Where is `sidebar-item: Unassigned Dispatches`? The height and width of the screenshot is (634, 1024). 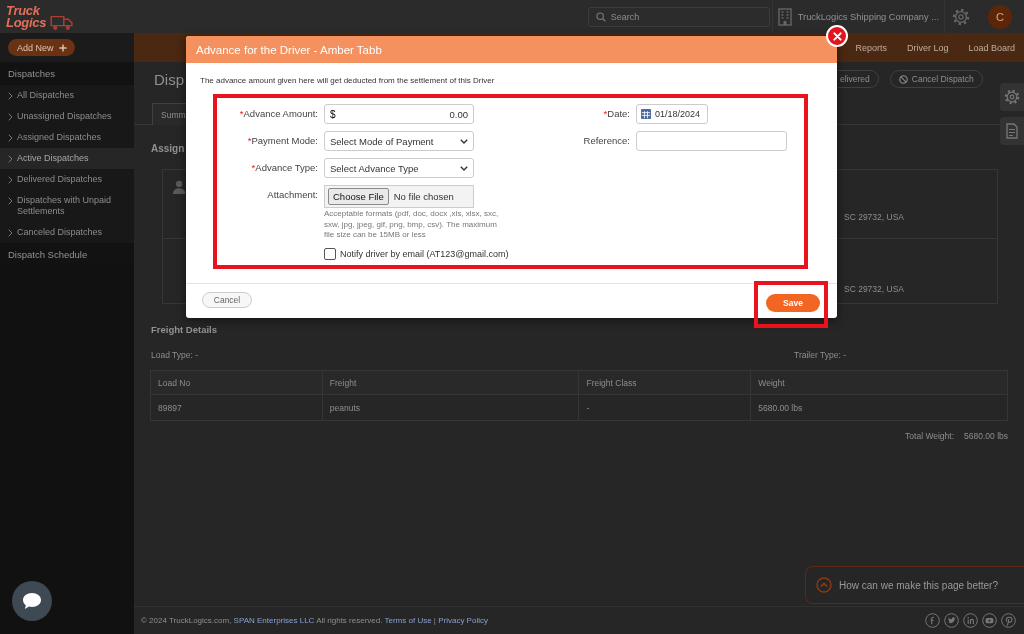
sidebar-item: Unassigned Dispatches is located at coordinates (67, 116).